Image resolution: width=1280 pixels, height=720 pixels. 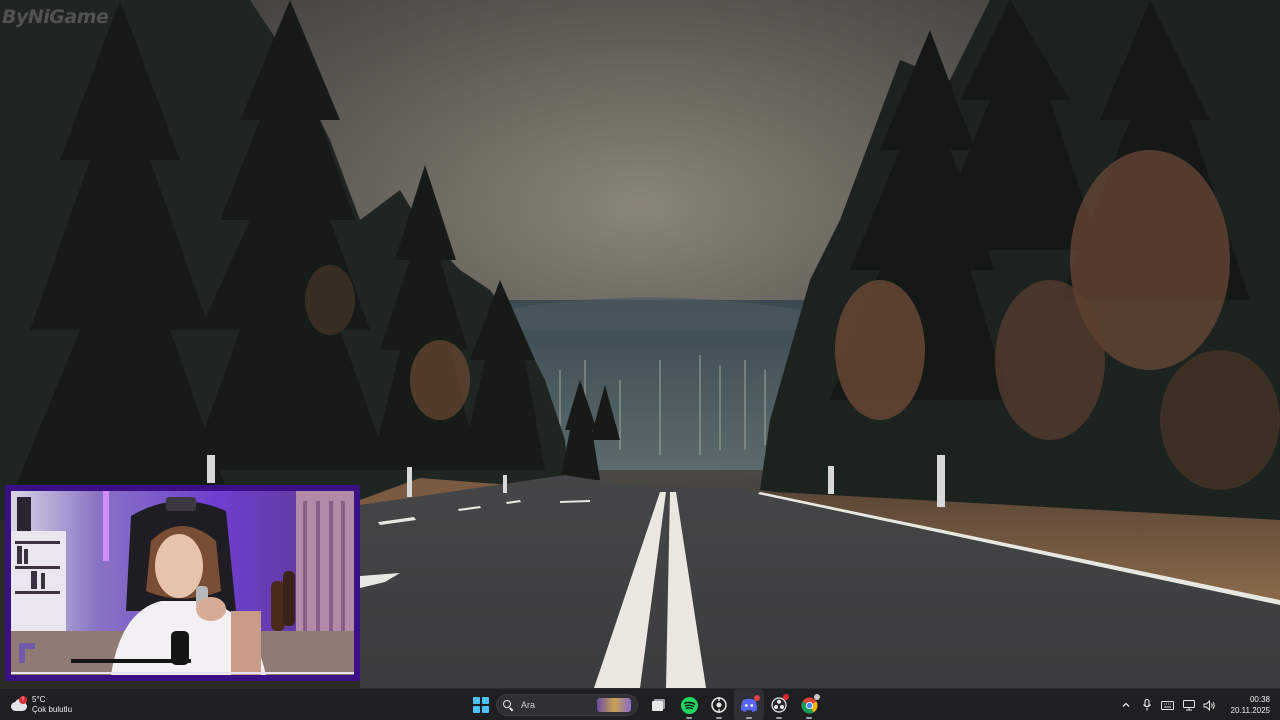 I want to click on spotify-button, so click(x=689, y=704).